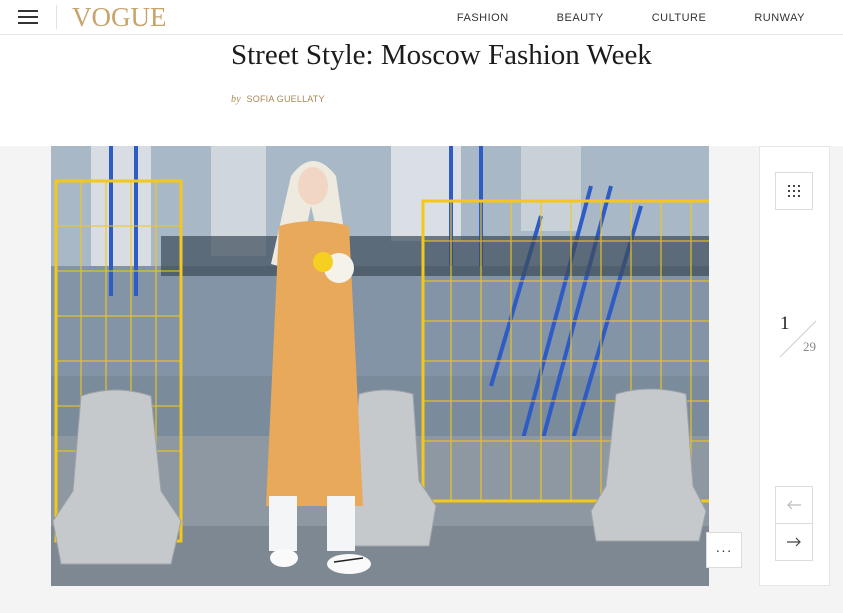 The height and width of the screenshot is (613, 843). I want to click on arrow-right-icon, so click(794, 542).